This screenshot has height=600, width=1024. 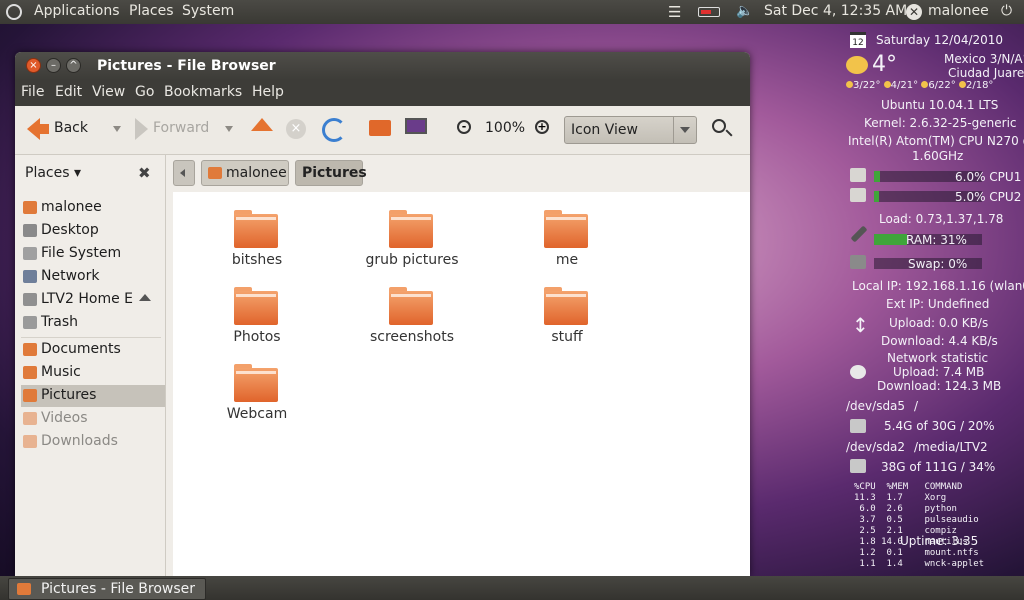 What do you see at coordinates (53, 65) in the screenshot?
I see `minimize-icon: –` at bounding box center [53, 65].